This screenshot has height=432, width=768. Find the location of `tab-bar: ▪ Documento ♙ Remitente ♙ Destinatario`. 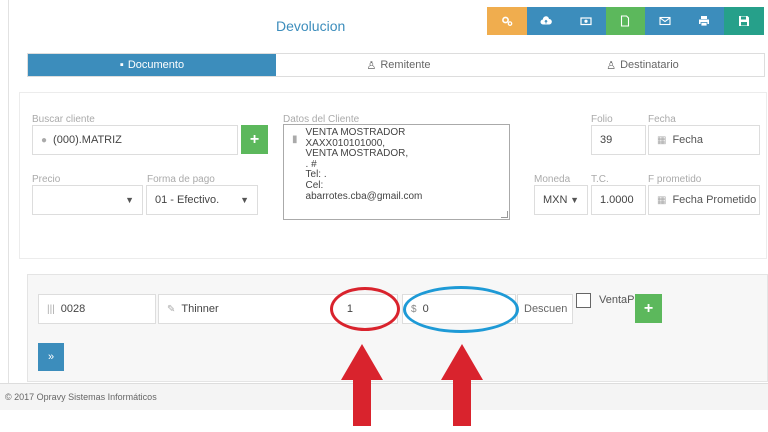

tab-bar: ▪ Documento ♙ Remitente ♙ Destinatario is located at coordinates (396, 65).